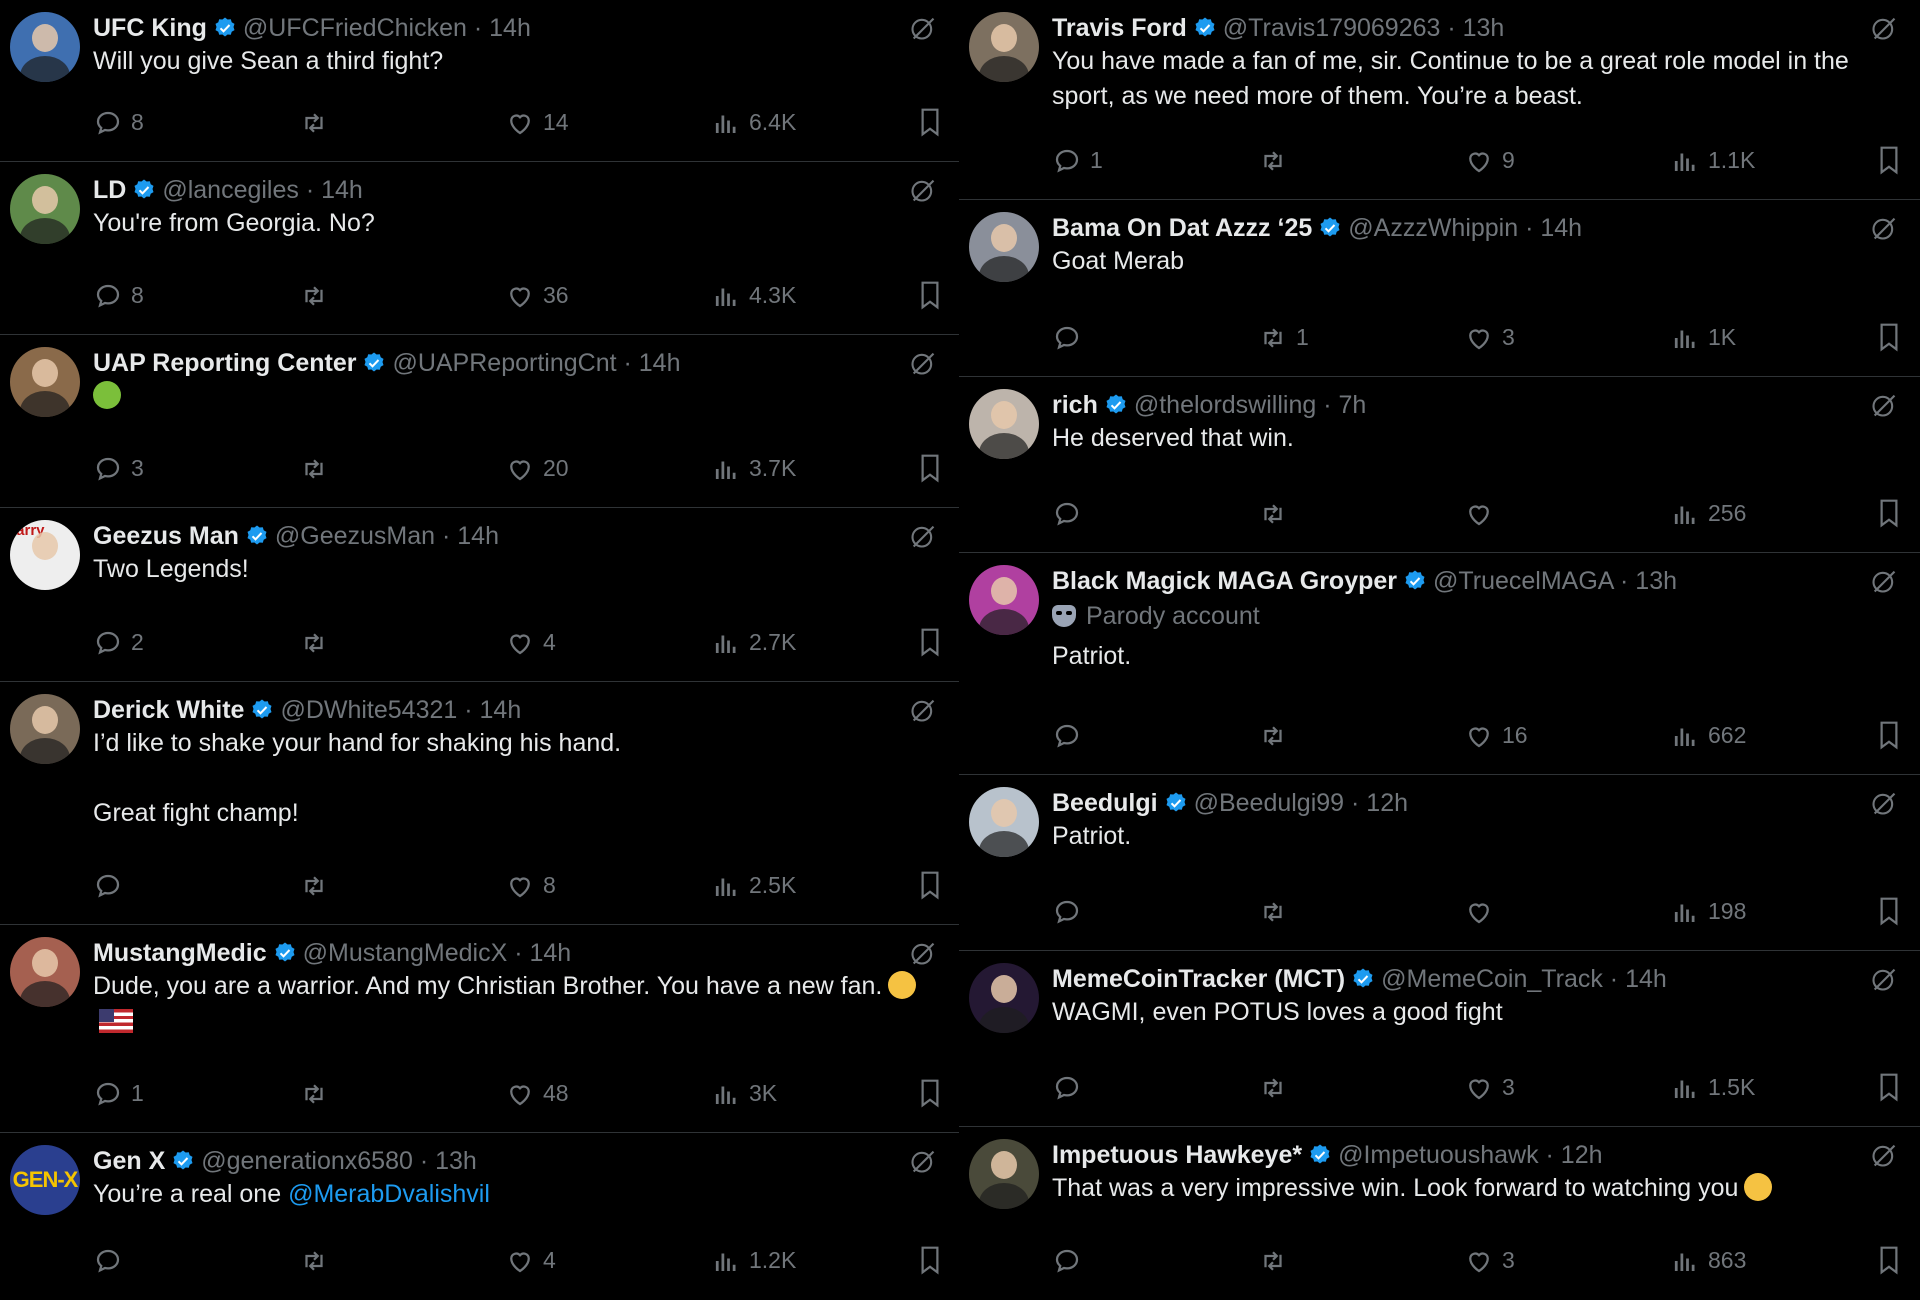 The height and width of the screenshot is (1300, 1920). I want to click on user-handle: @GeezusMan, so click(355, 536).